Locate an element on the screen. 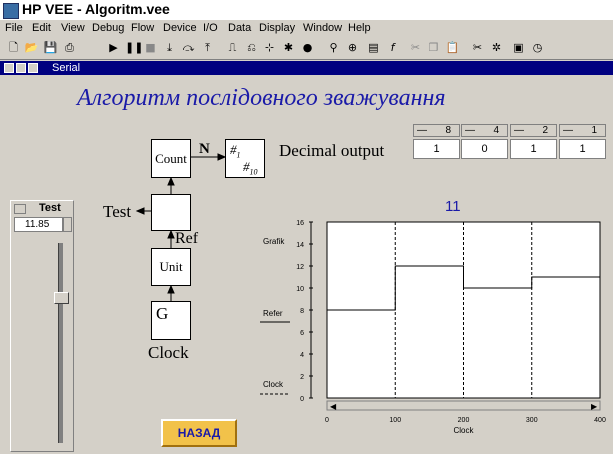 This screenshot has width=613, height=454. legend-clock-label: Clock is located at coordinates (273, 384).